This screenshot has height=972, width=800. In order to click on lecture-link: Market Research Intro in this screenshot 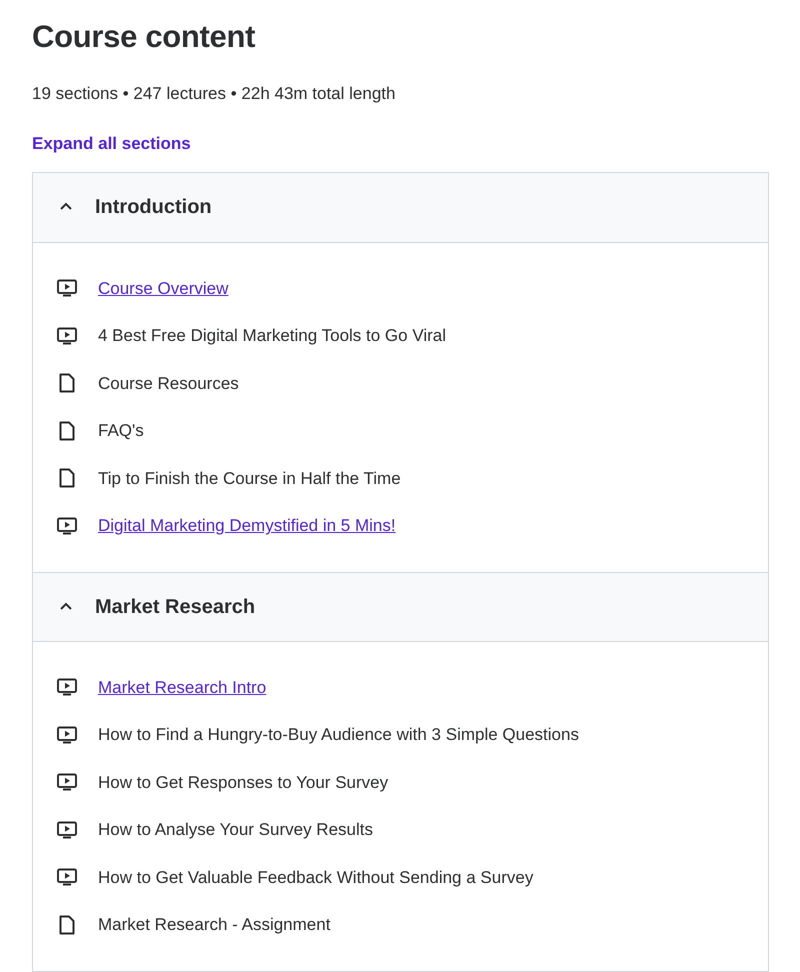, I will do `click(182, 687)`.